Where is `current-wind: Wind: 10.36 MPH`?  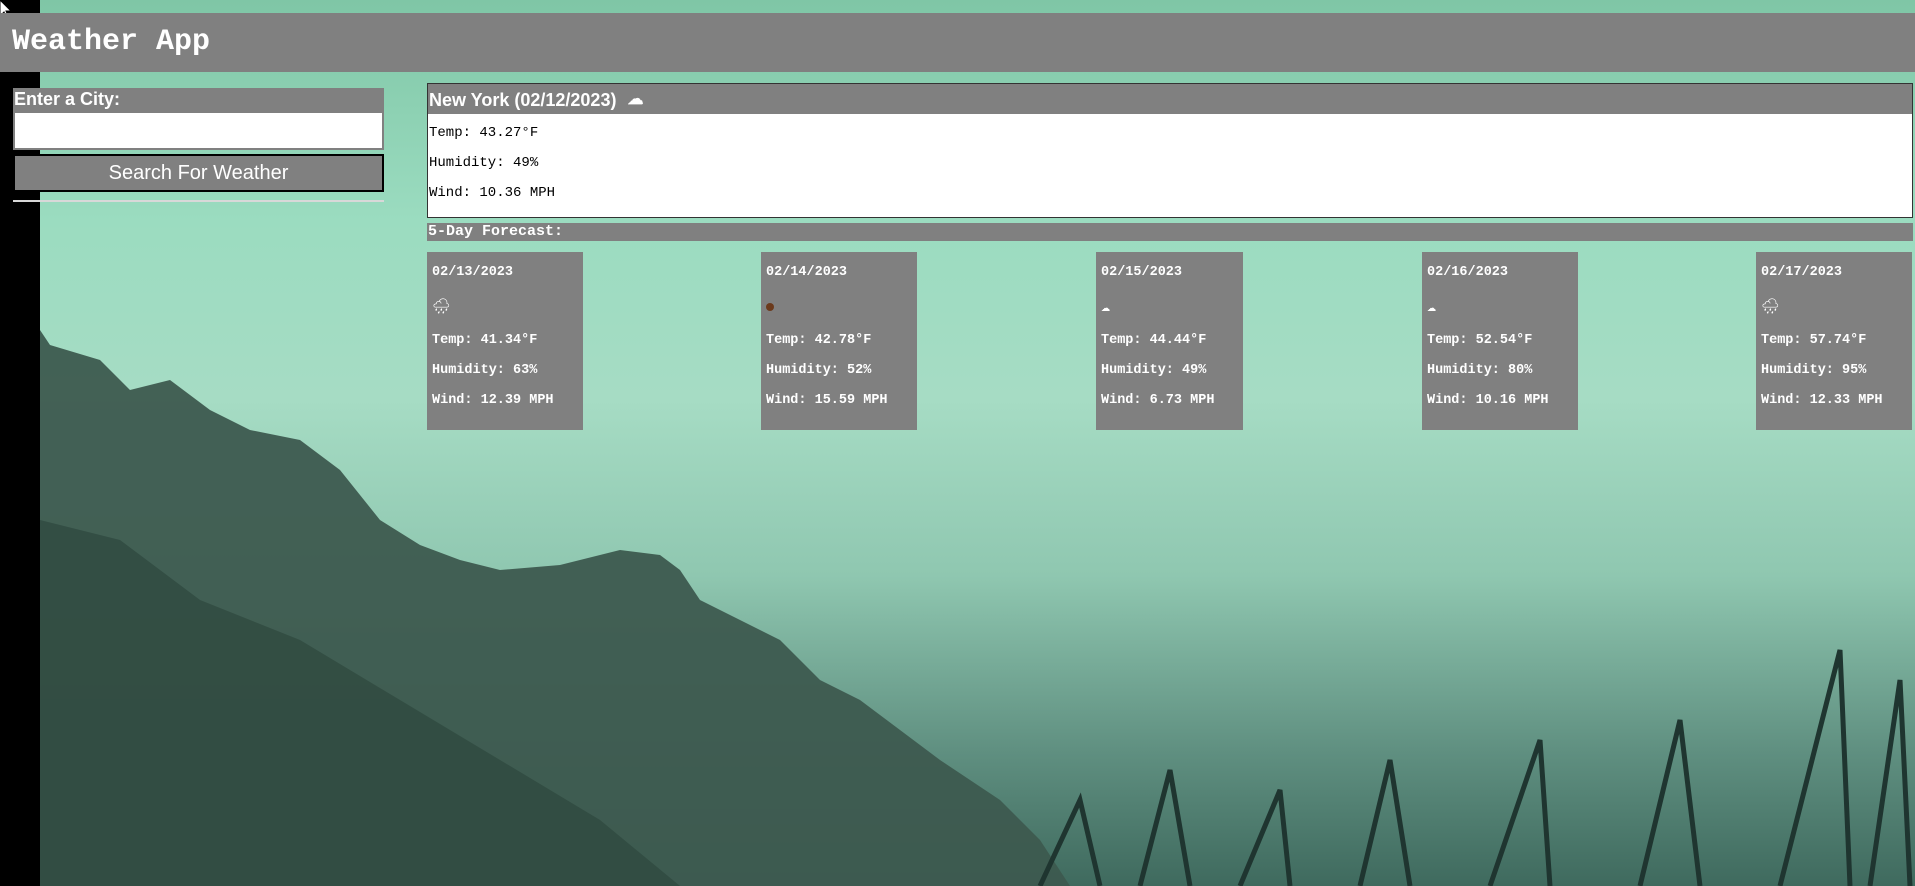
current-wind: Wind: 10.36 MPH is located at coordinates (492, 193).